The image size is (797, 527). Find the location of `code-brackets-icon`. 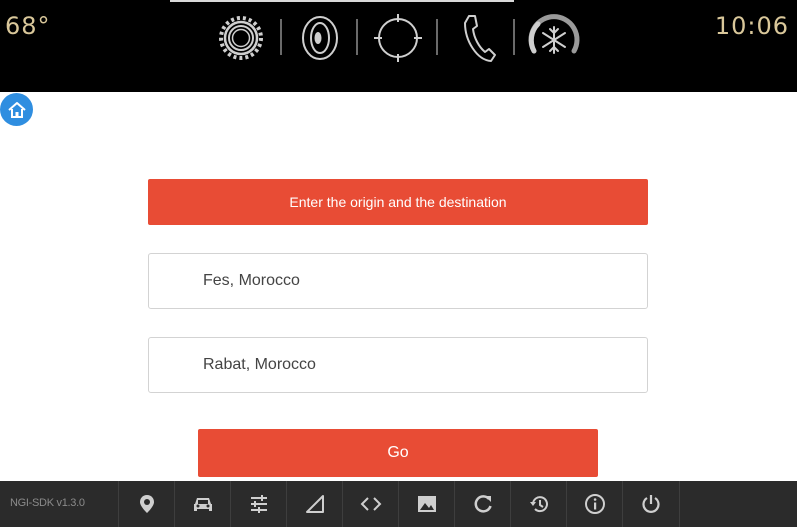

code-brackets-icon is located at coordinates (370, 504).